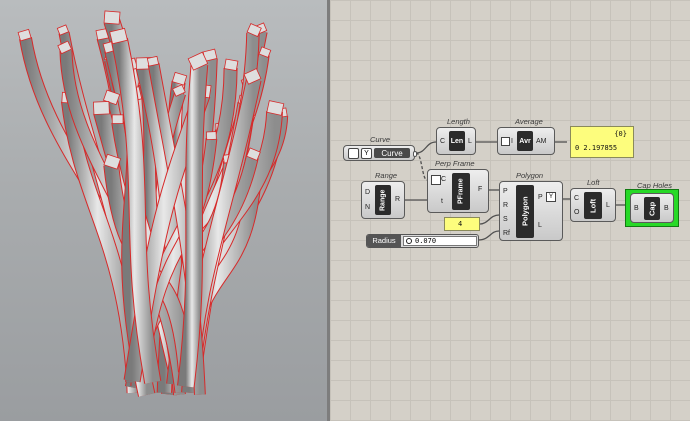 The height and width of the screenshot is (421, 690). I want to click on range-input-n: N, so click(367, 208).